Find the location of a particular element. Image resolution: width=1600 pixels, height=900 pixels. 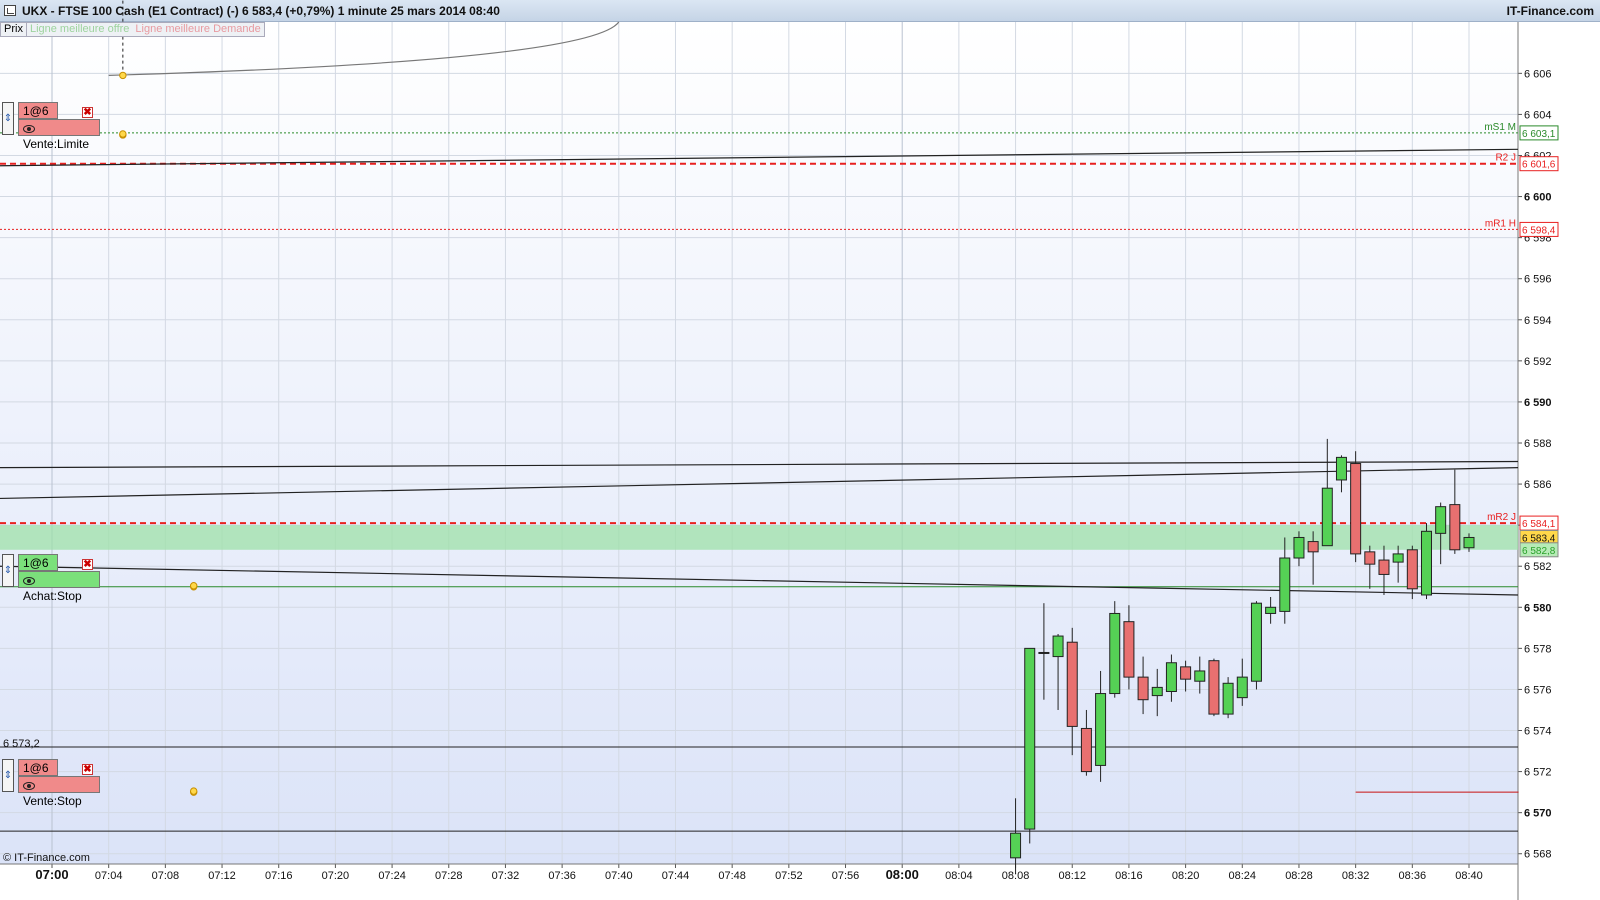

y-tick-label: 6 600 is located at coordinates (1538, 198).